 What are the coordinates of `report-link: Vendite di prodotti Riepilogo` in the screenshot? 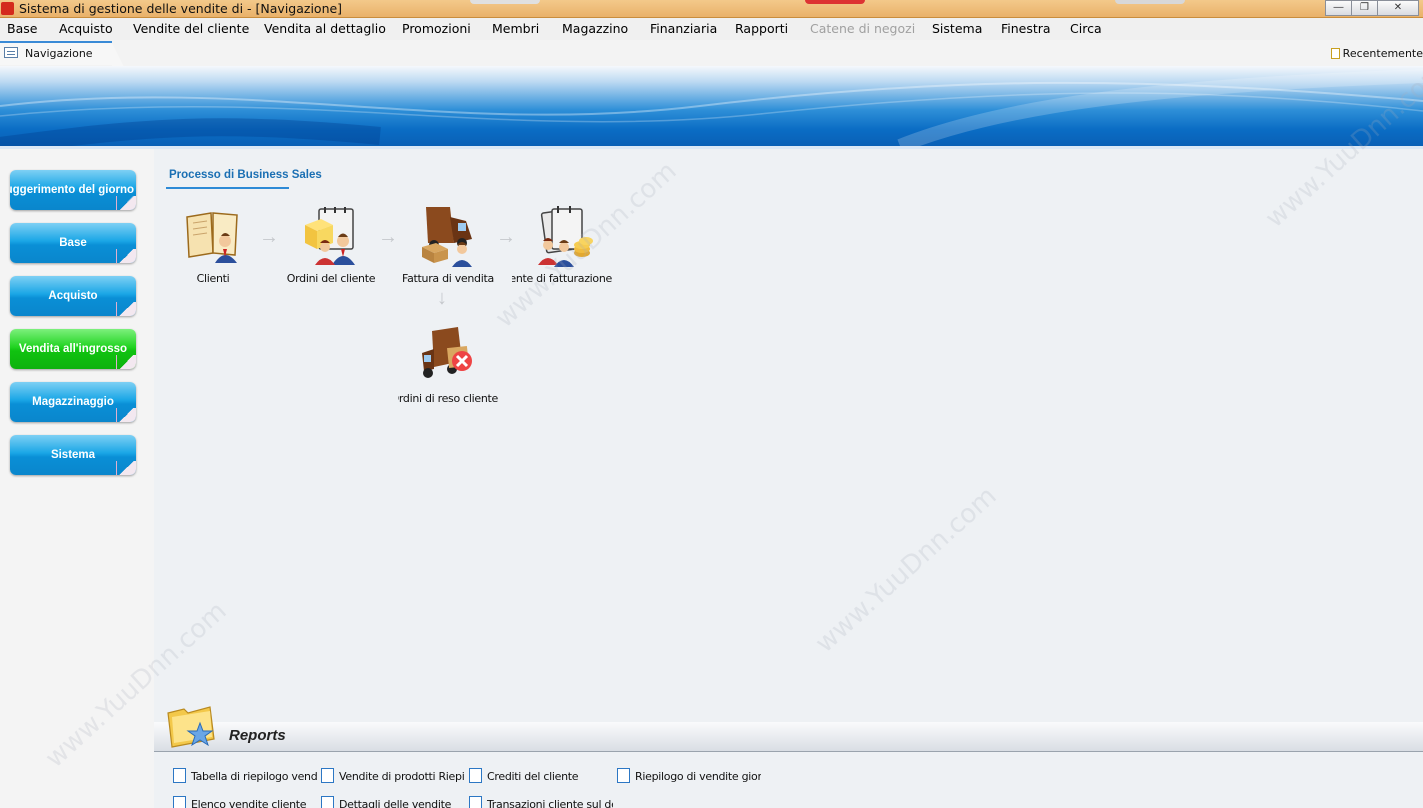 It's located at (393, 775).